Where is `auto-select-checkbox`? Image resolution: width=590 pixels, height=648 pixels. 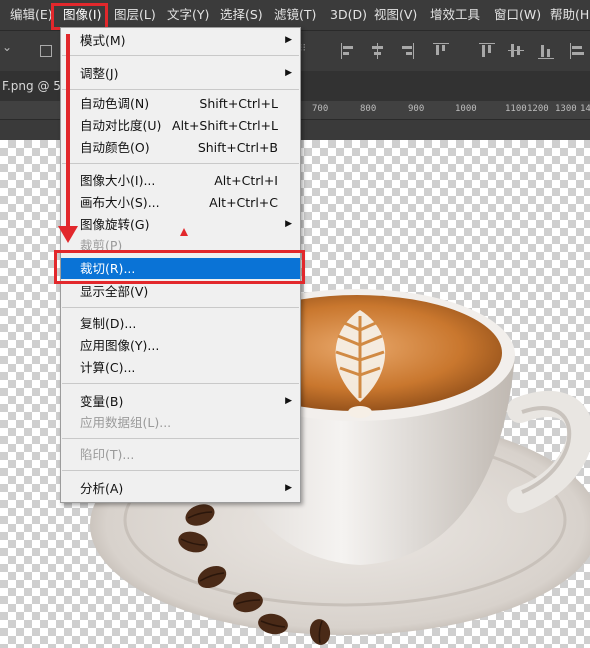 auto-select-checkbox is located at coordinates (46, 51).